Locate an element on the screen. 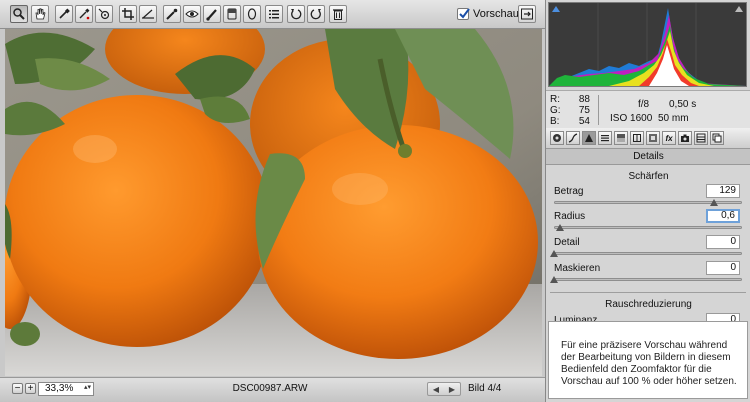 This screenshot has height=402, width=750. masking-slider-track is located at coordinates (648, 279).